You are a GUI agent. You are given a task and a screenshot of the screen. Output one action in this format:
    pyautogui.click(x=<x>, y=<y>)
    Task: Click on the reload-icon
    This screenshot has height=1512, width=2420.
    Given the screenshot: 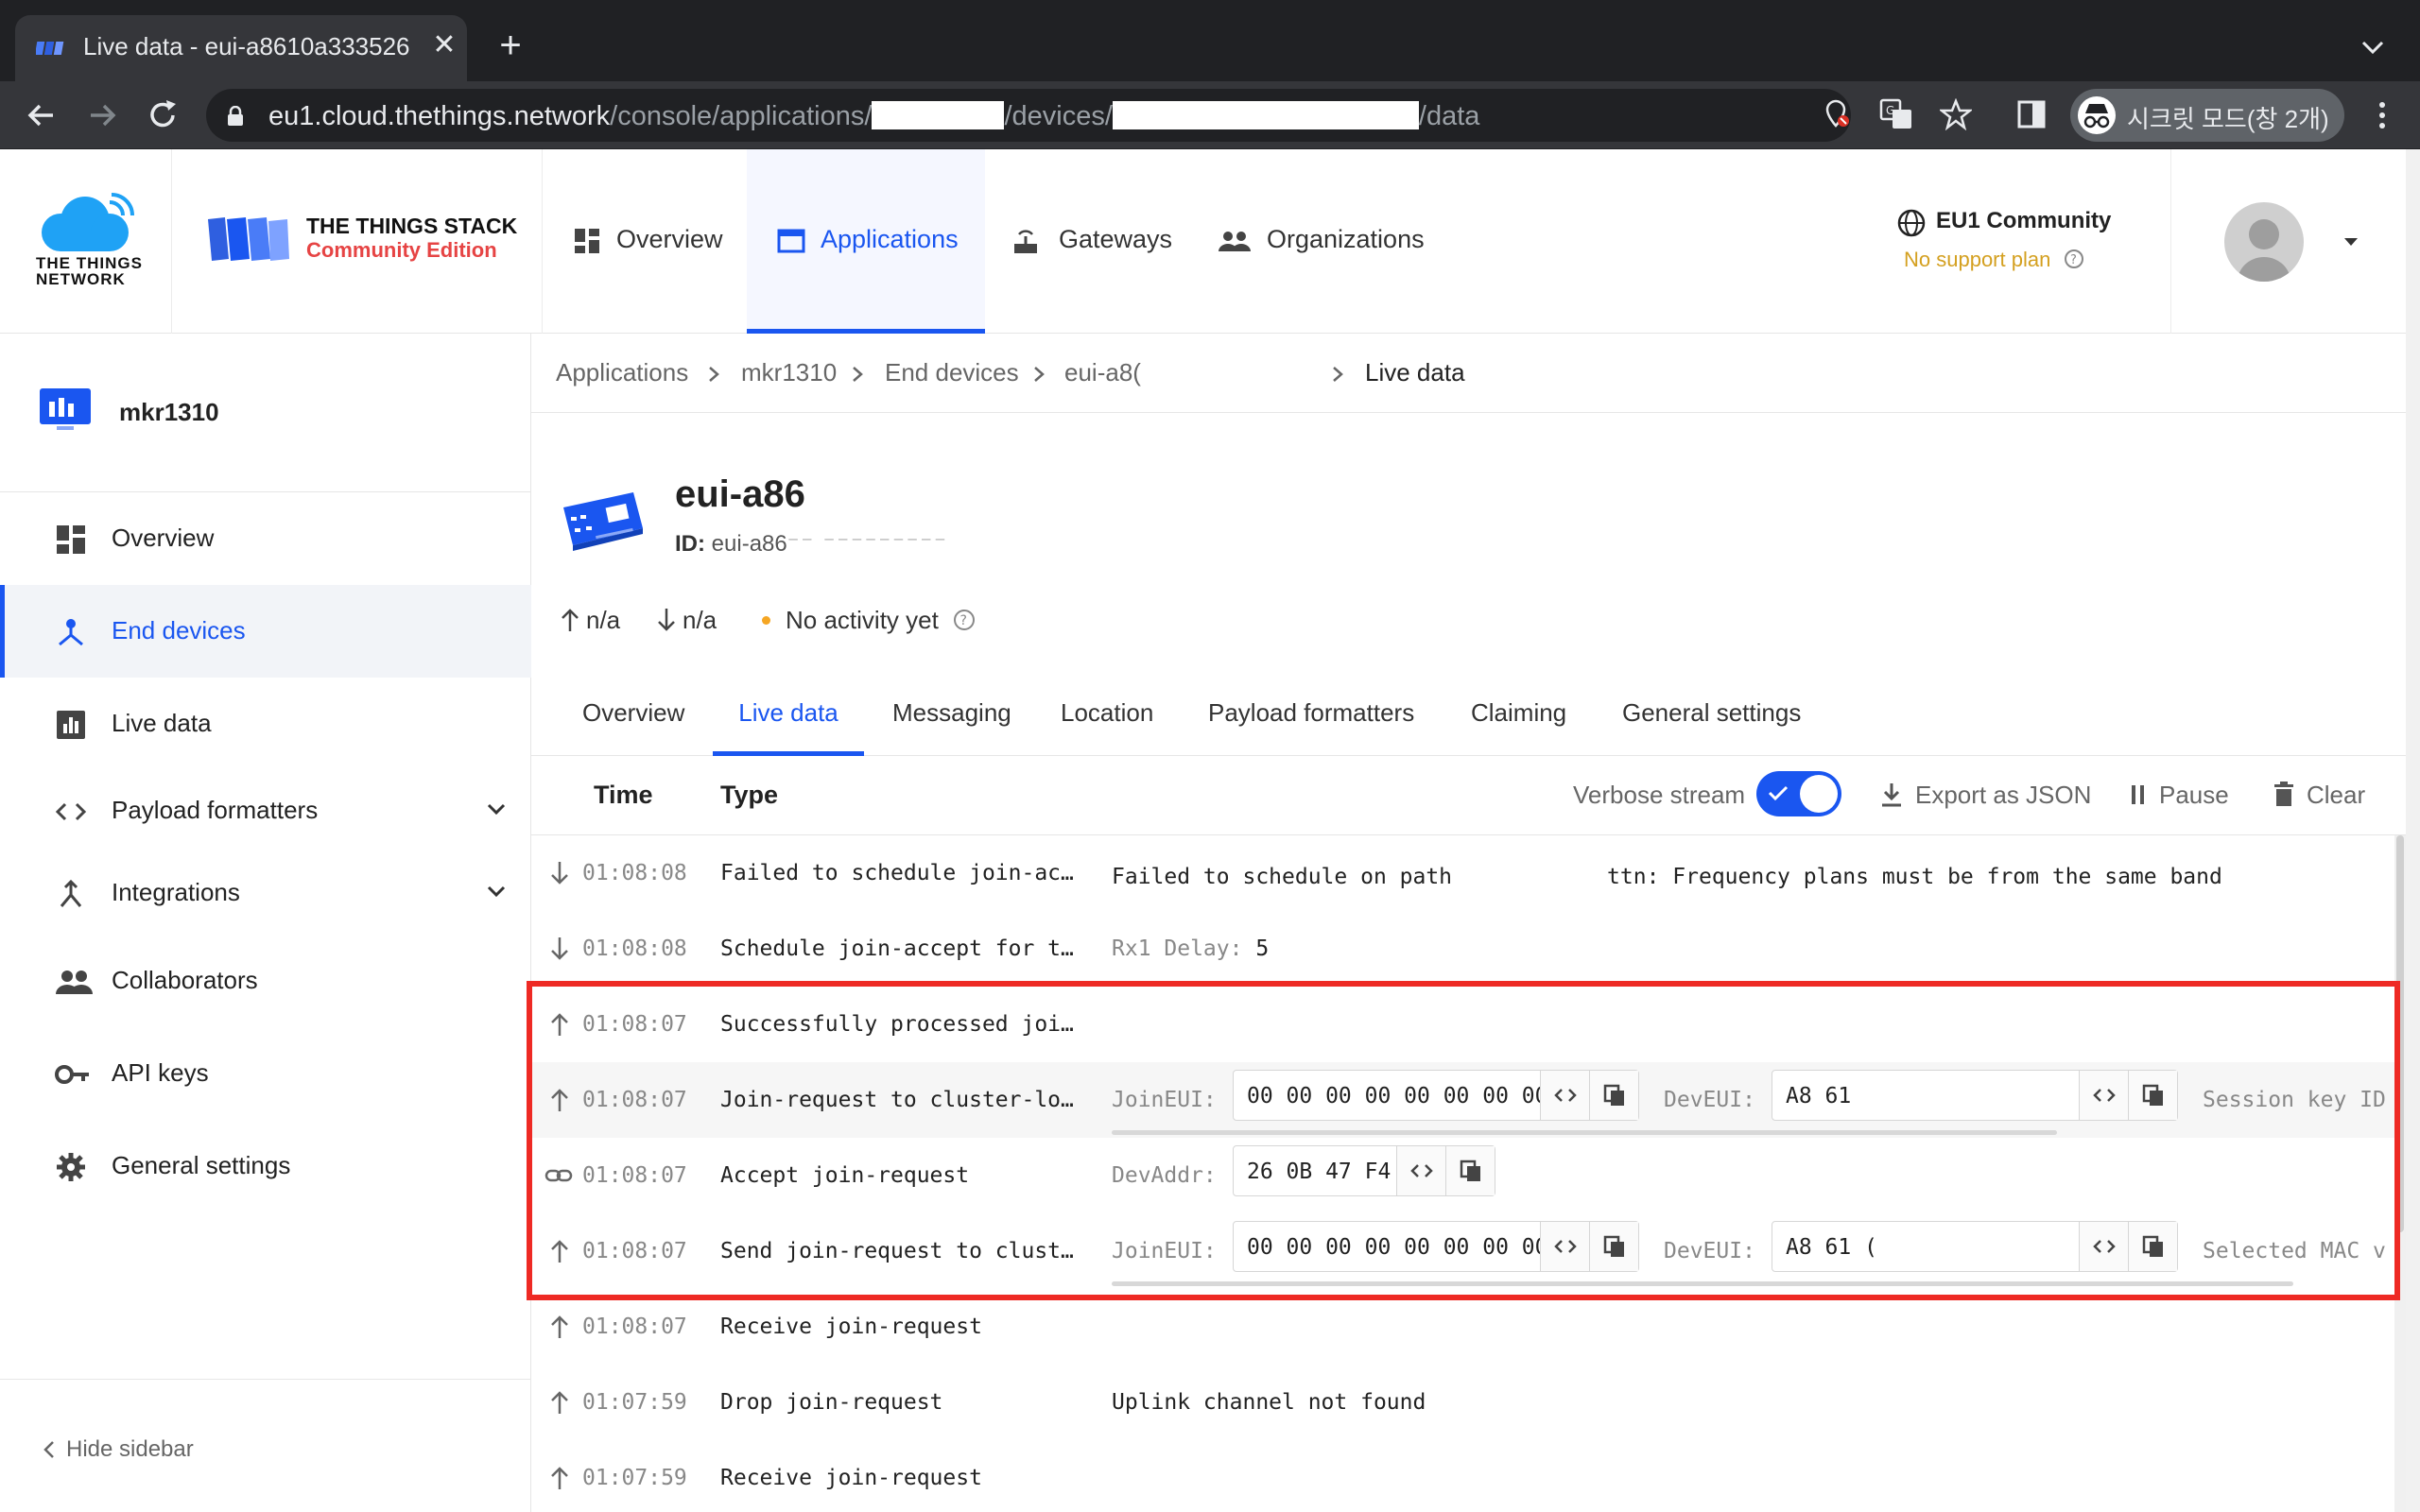 What is the action you would take?
    pyautogui.click(x=162, y=115)
    